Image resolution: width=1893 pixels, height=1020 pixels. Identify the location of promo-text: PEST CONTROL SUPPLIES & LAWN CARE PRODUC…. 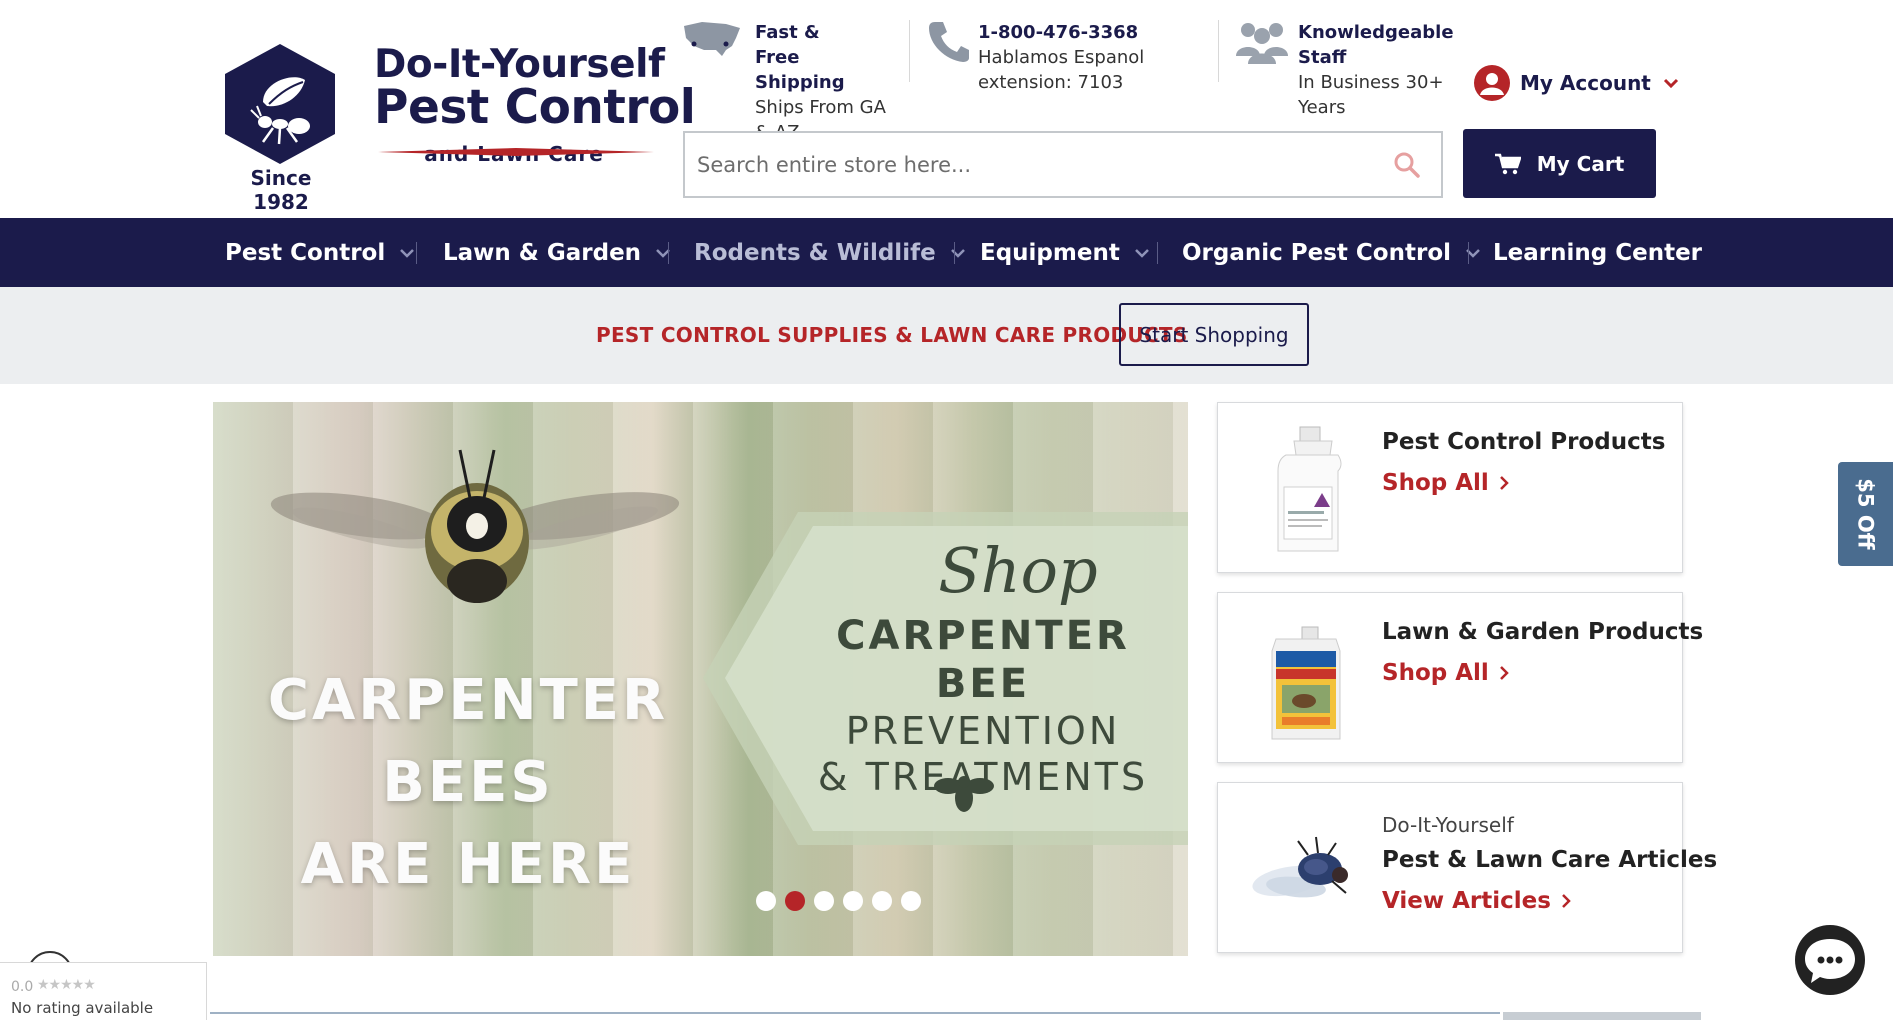
(892, 335).